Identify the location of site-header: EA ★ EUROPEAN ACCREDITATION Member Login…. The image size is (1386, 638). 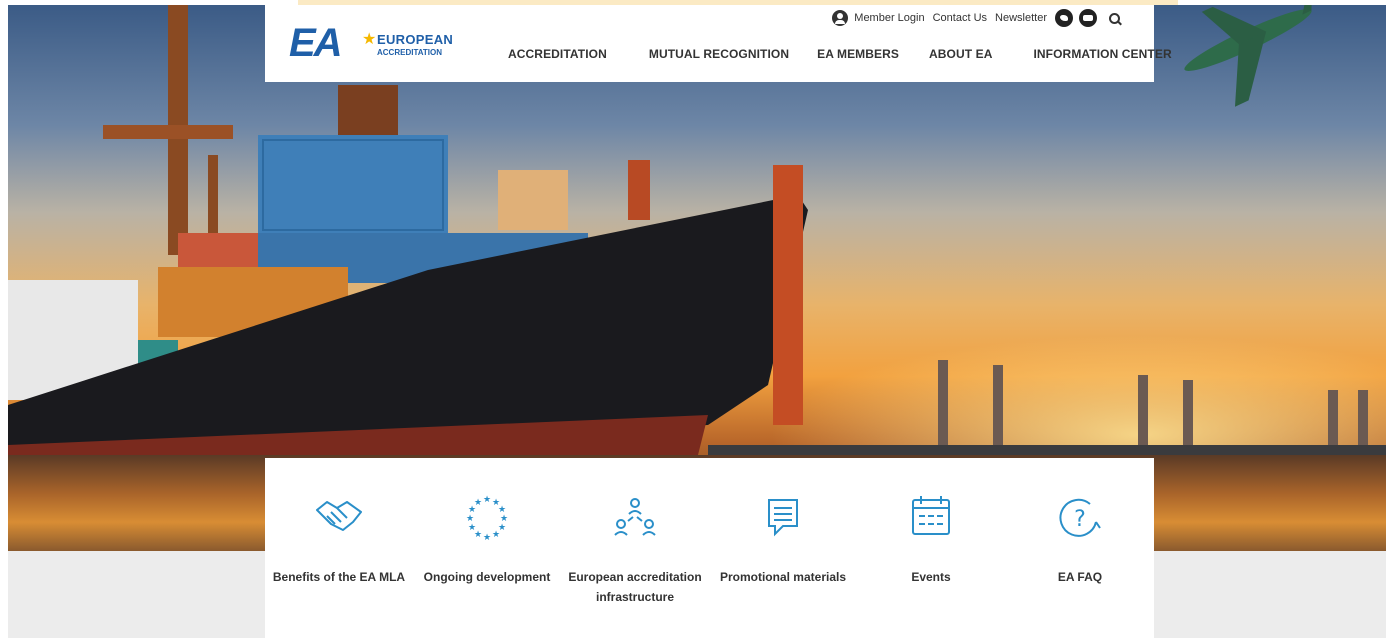
(718, 43).